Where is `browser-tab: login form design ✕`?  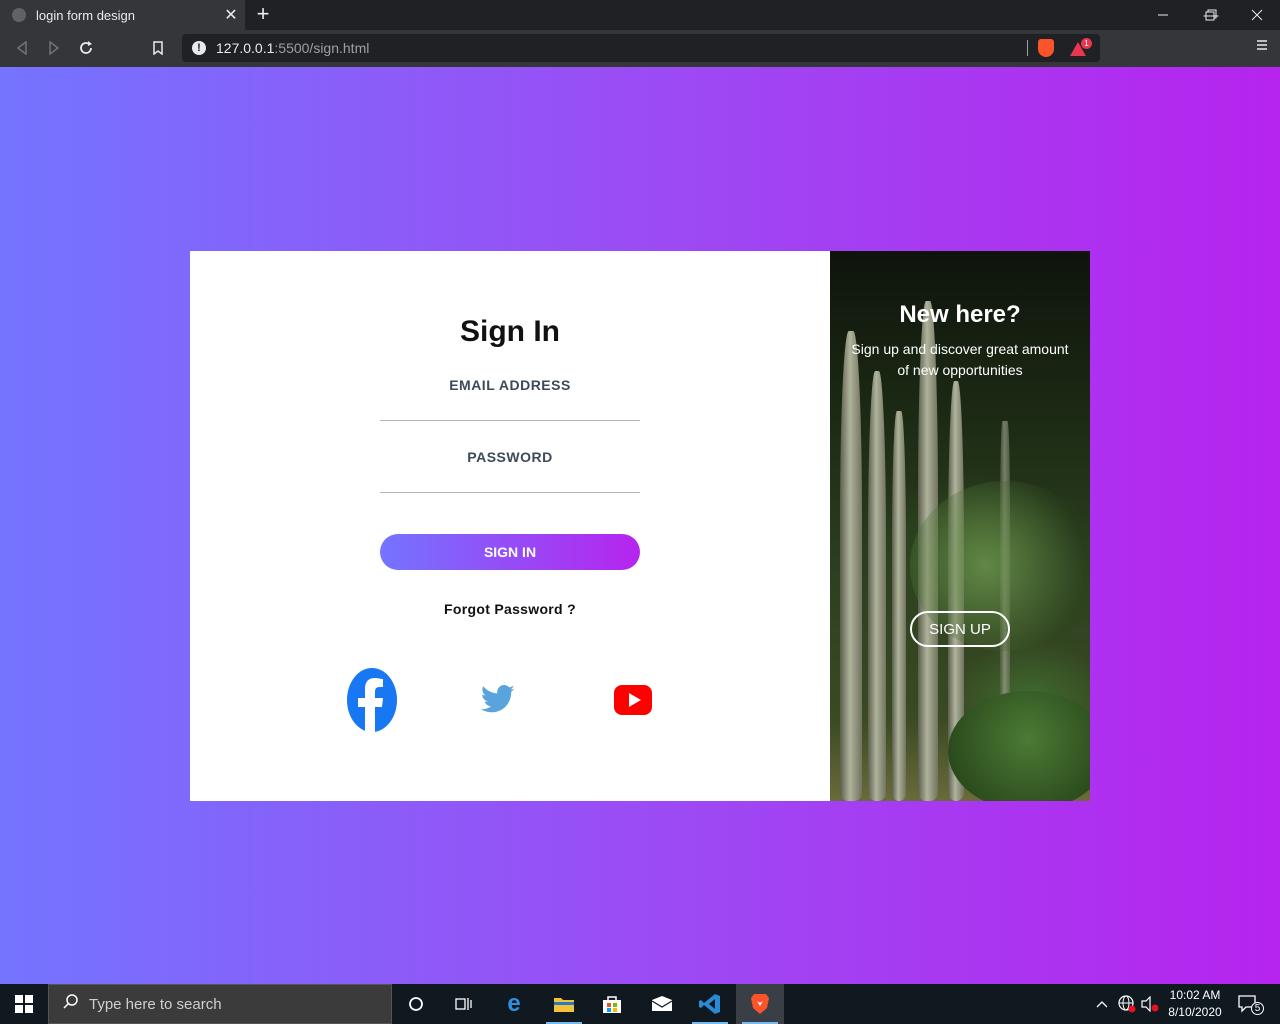
browser-tab: login form design ✕ is located at coordinates (122, 15).